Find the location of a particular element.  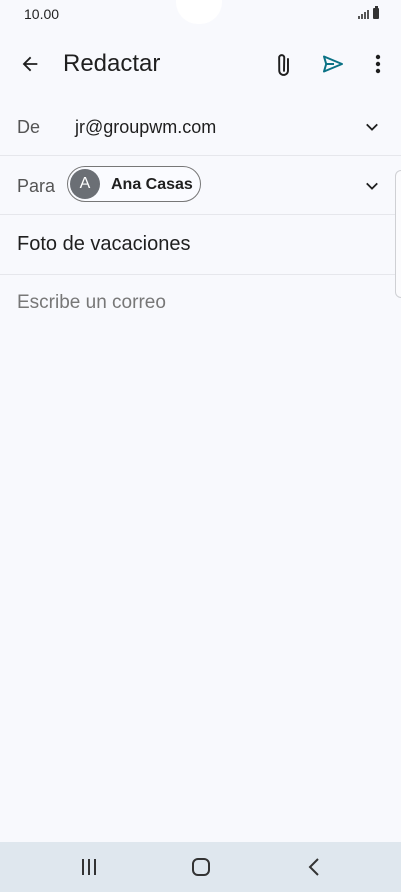

avatar: A is located at coordinates (85, 184).